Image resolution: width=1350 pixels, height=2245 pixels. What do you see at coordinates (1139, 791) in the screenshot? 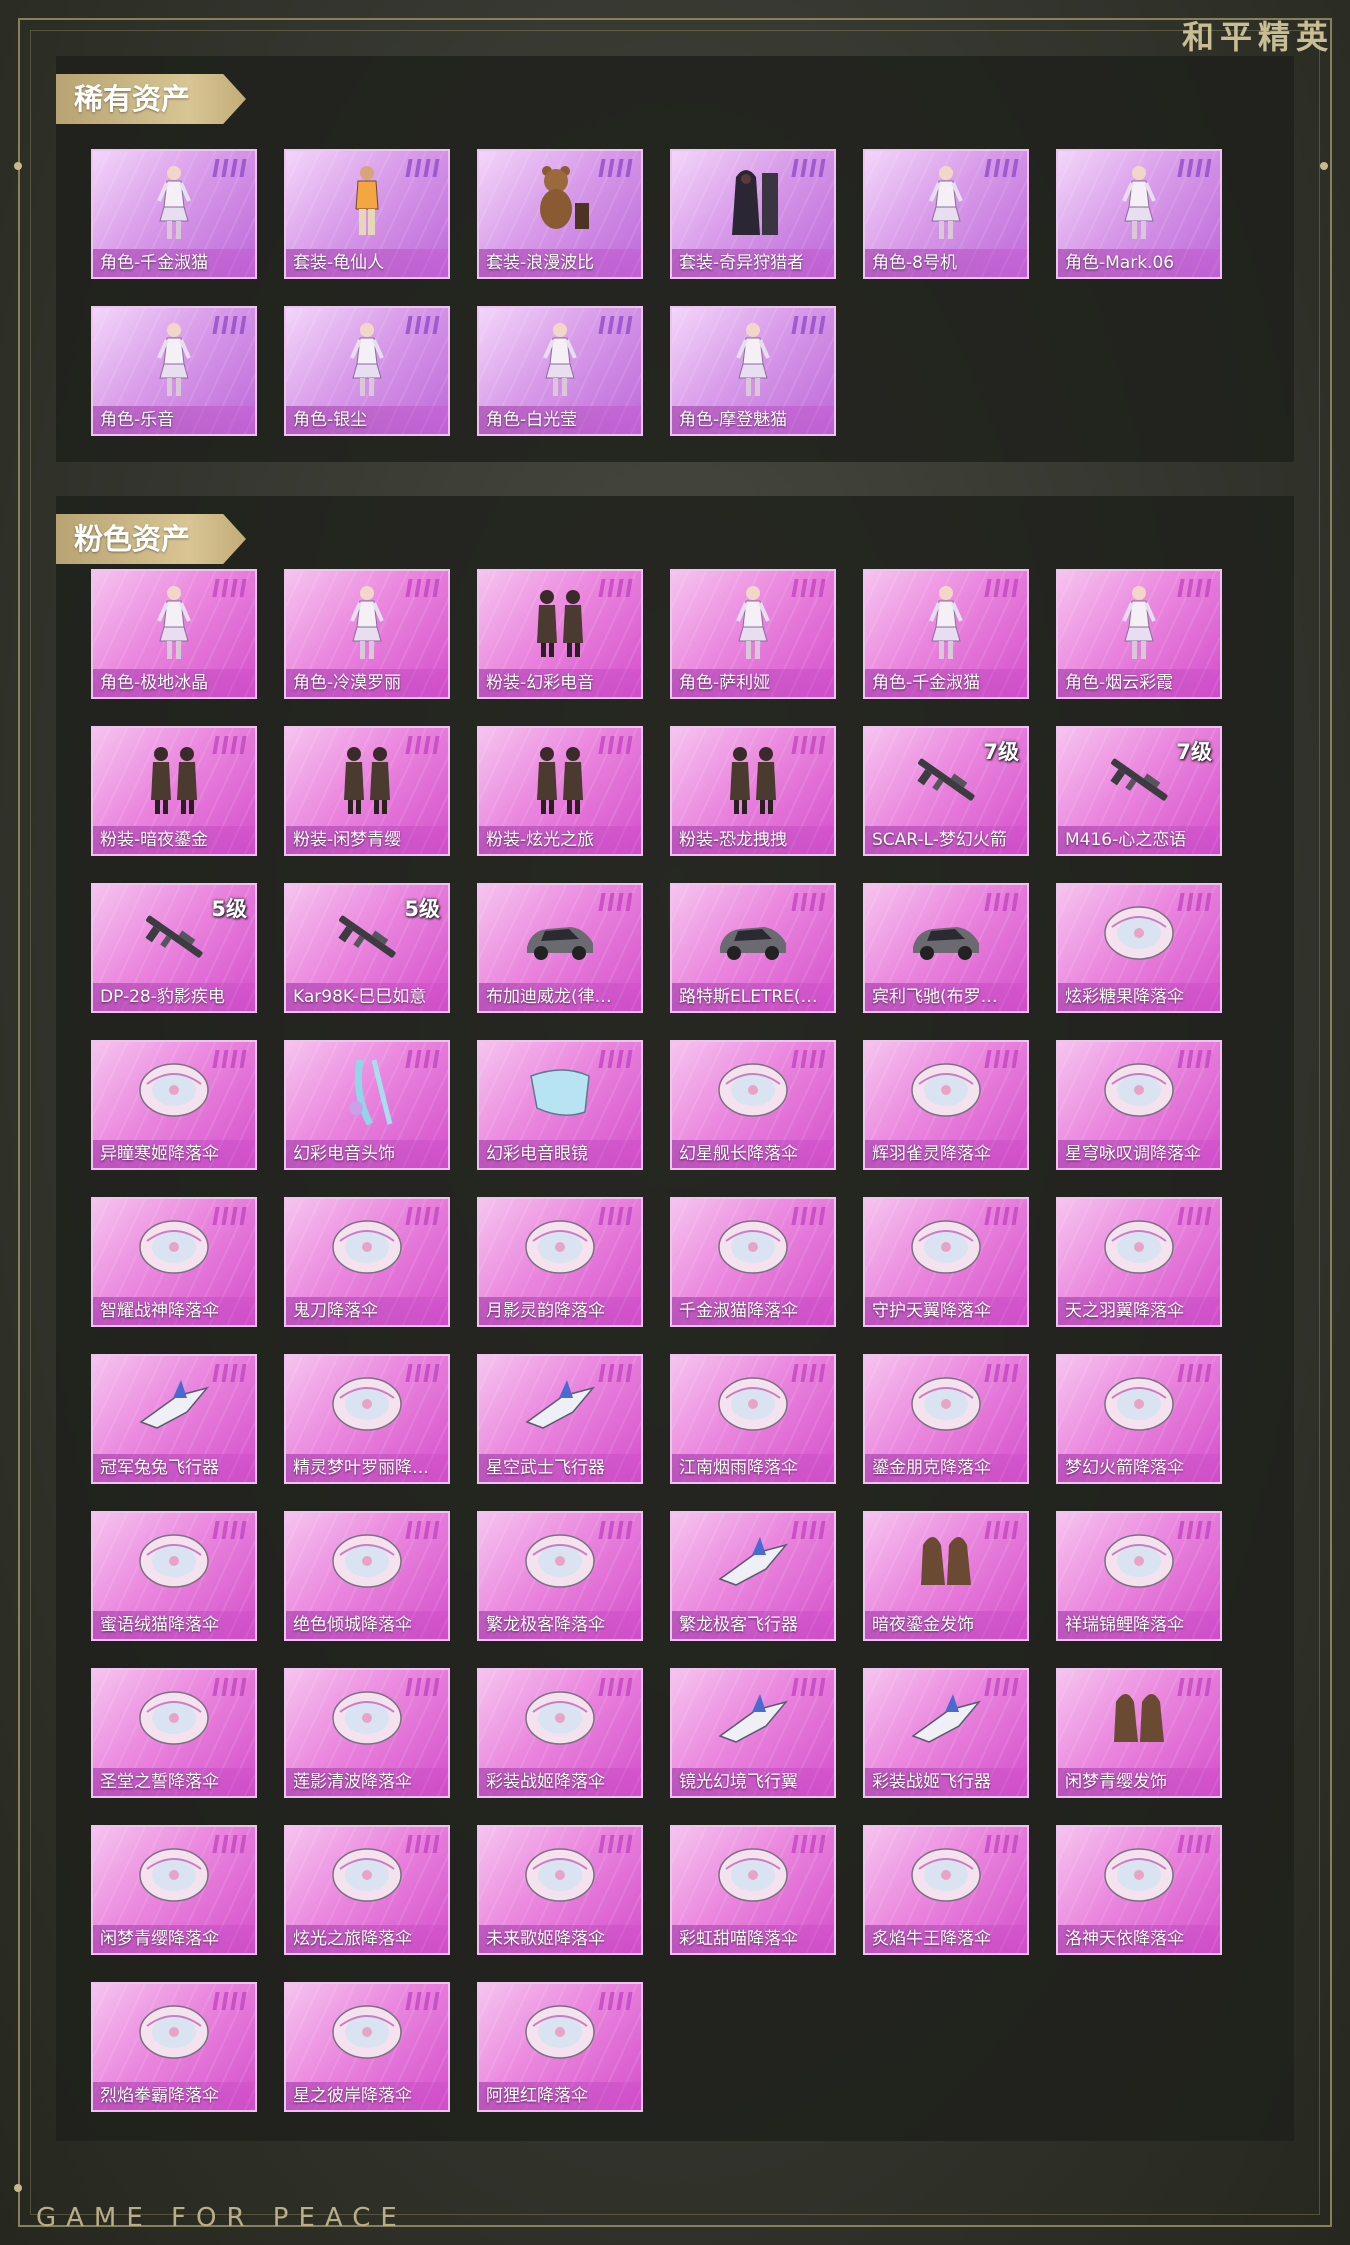
I see `asset-card: 7级 M416-心之恋语` at bounding box center [1139, 791].